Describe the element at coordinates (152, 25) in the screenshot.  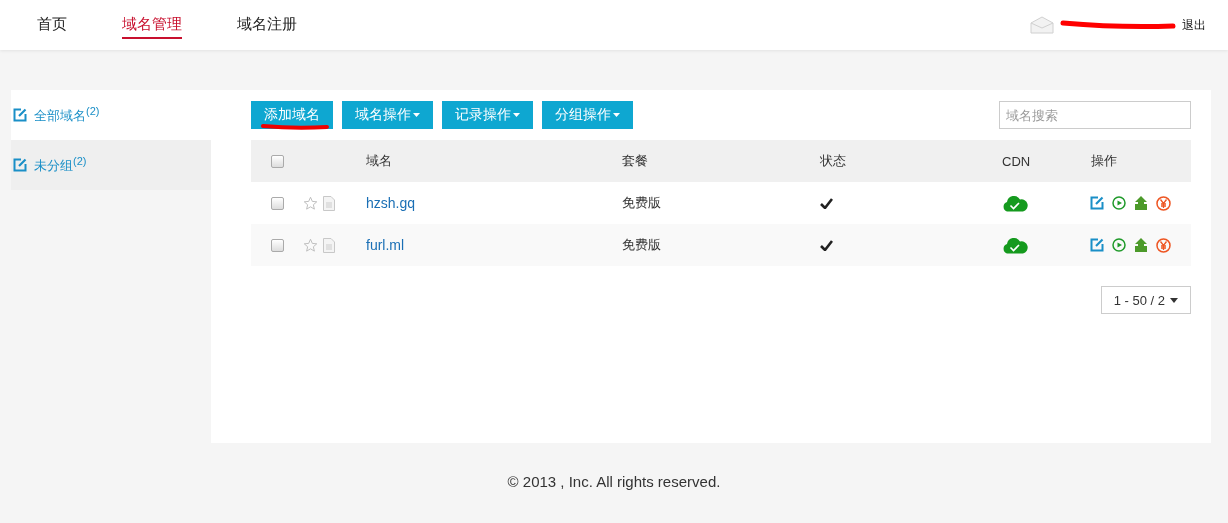
I see `nav-tab: 域名管理` at that location.